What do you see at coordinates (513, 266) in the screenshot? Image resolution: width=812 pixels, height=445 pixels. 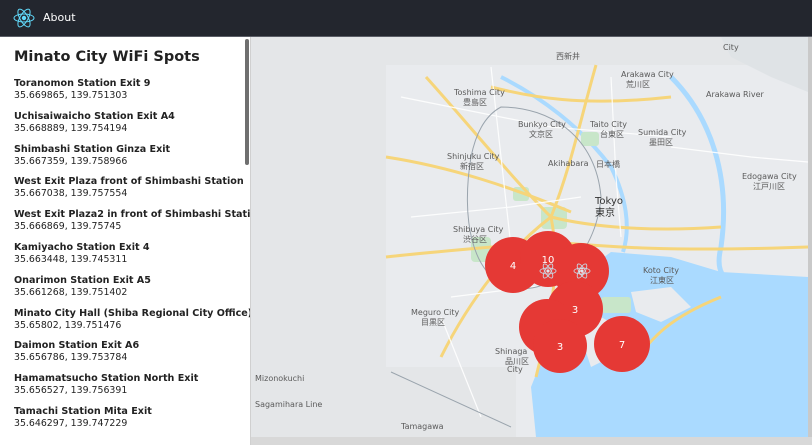 I see `cluster-count: 4` at bounding box center [513, 266].